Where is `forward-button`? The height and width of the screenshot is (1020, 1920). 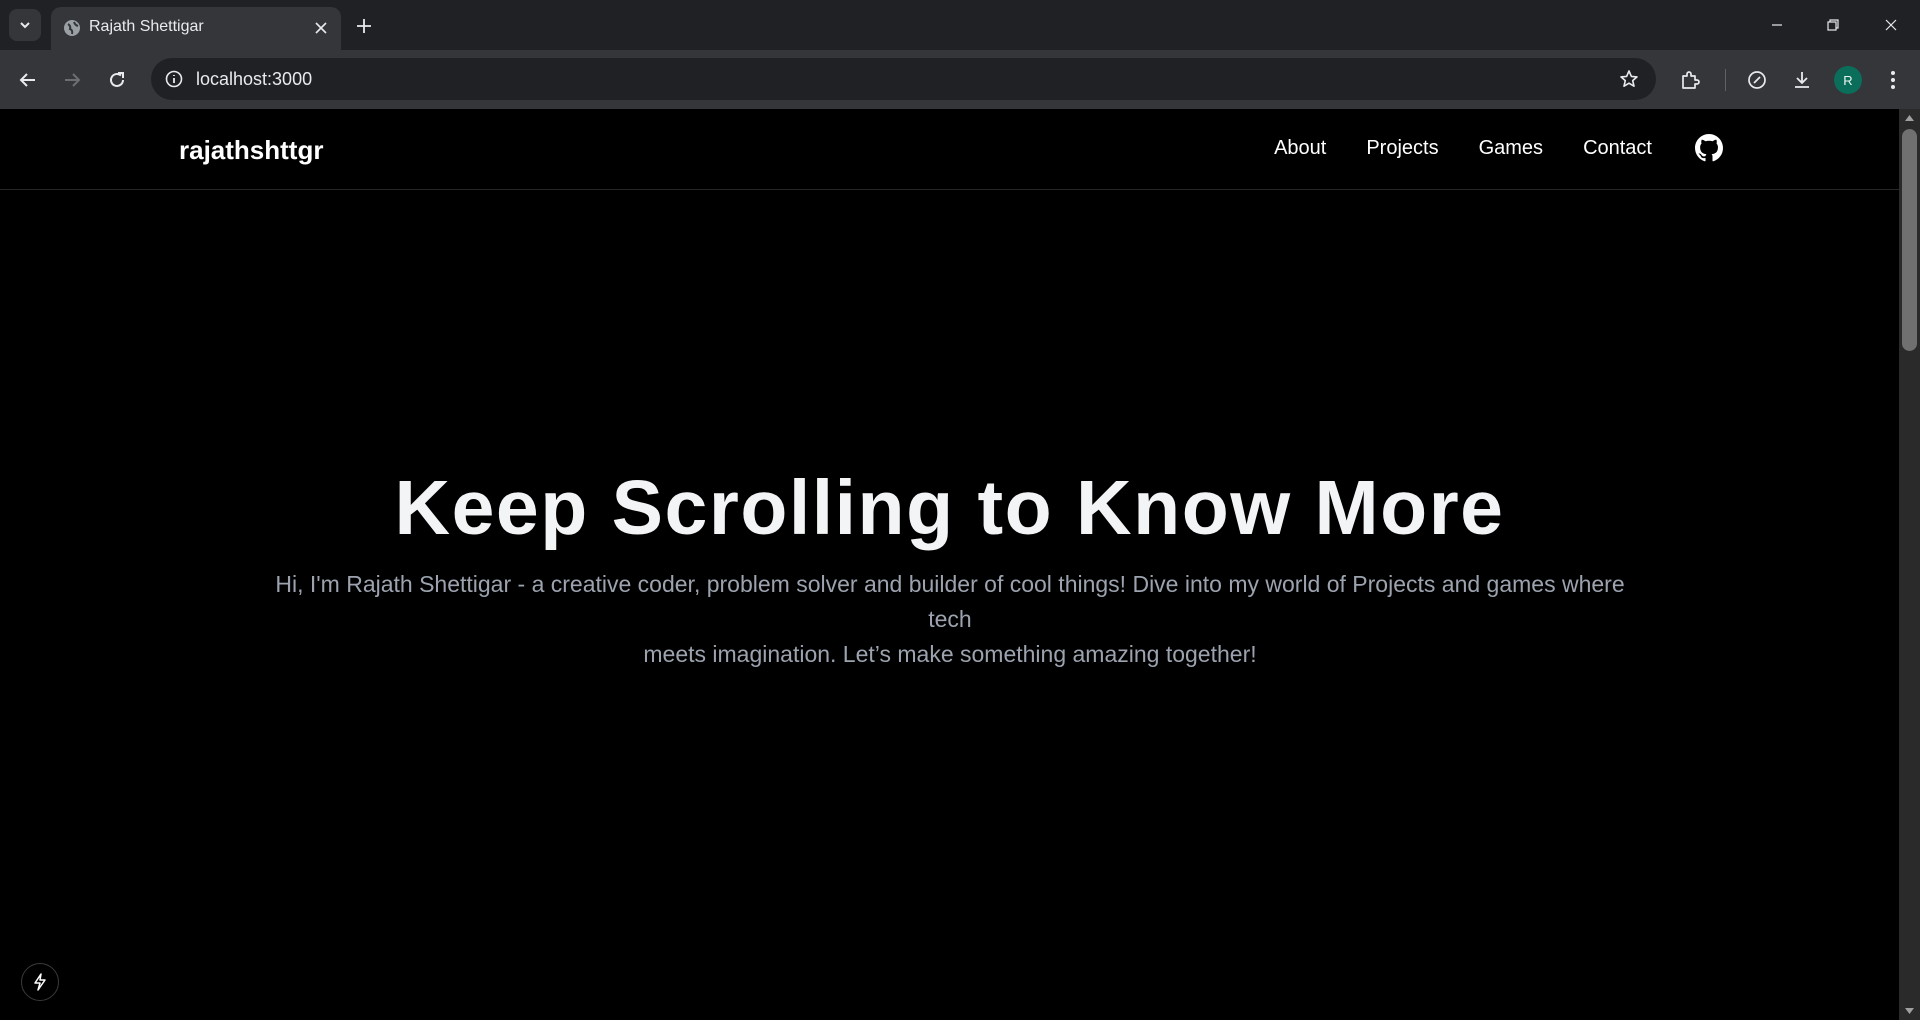
forward-button is located at coordinates (72, 80).